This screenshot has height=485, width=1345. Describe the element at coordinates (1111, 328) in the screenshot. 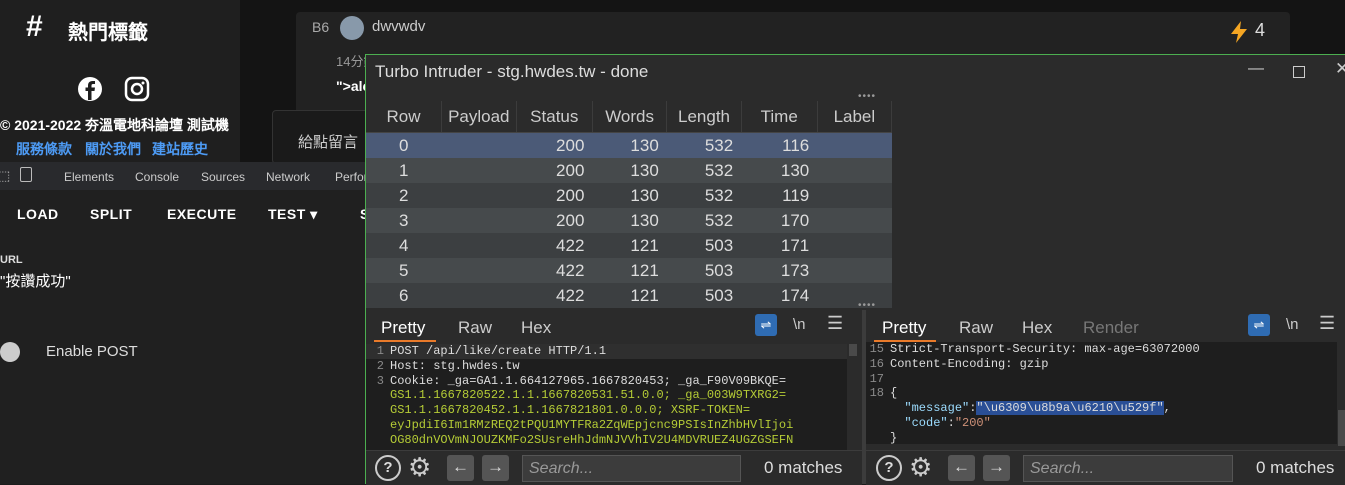

I see `response-tab-render: Render` at that location.